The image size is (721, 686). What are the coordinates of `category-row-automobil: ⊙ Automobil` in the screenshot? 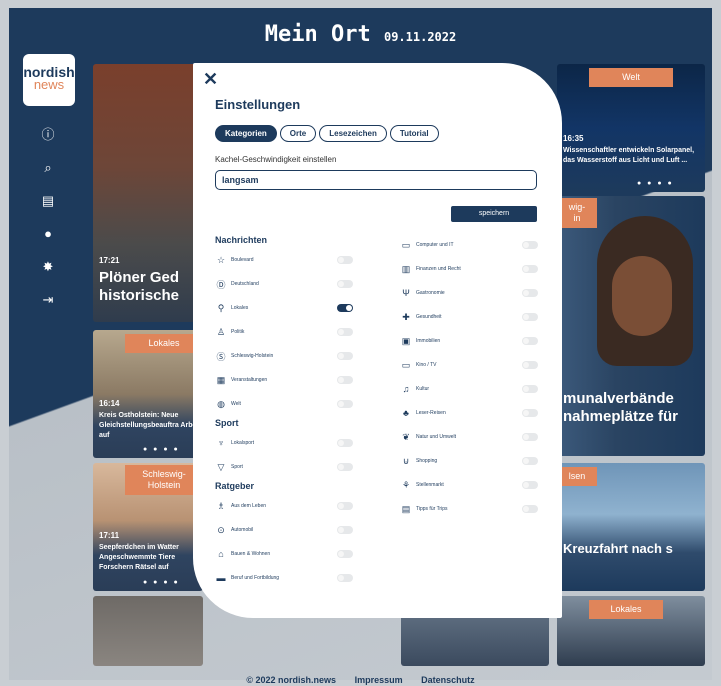 It's located at (284, 530).